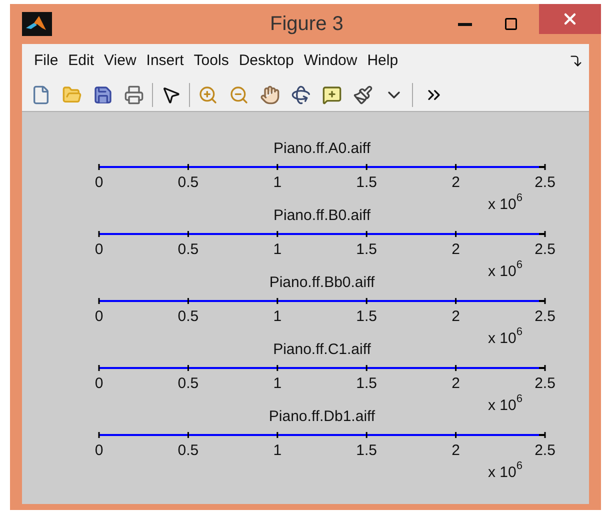 This screenshot has width=605, height=513. I want to click on plot-title: Piano.ff.B0.aiff, so click(322, 215).